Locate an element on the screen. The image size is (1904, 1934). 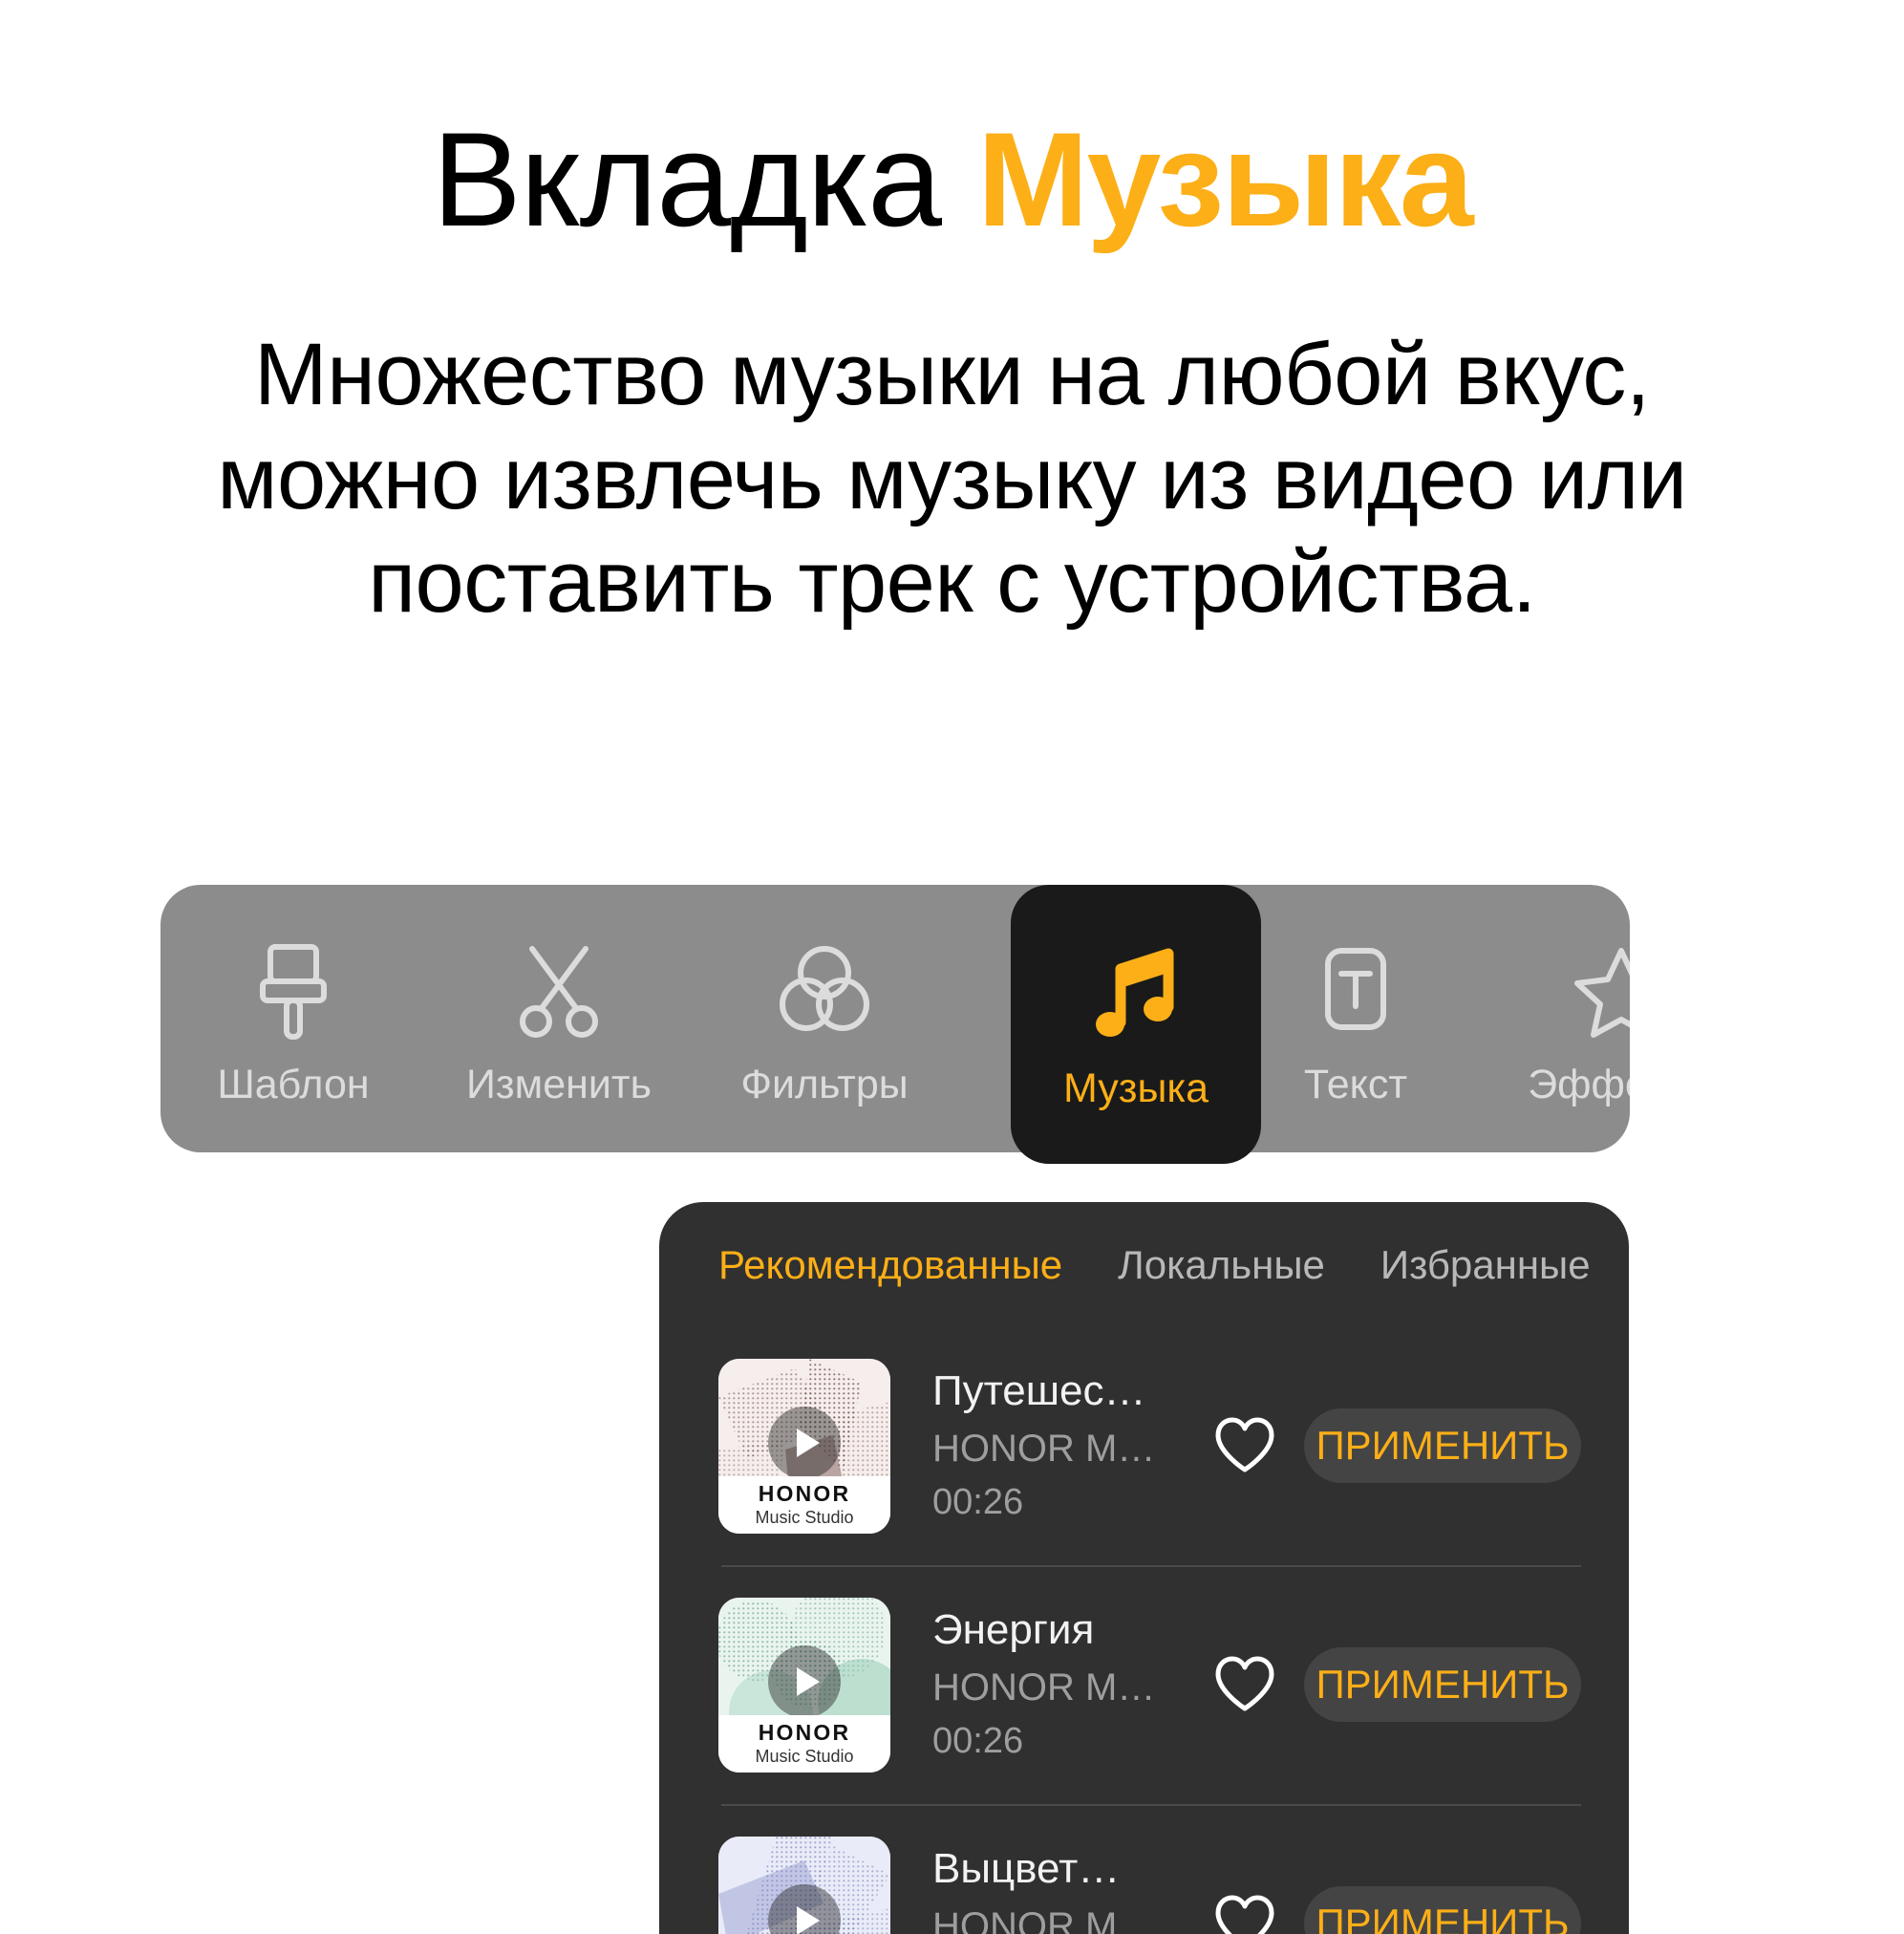
star-icon is located at coordinates (1601, 991).